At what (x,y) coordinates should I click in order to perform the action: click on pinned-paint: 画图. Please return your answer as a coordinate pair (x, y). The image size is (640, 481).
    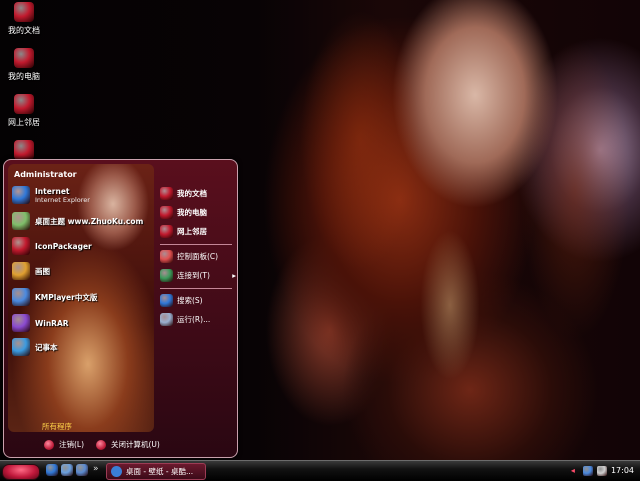
    Looking at the image, I should click on (31, 271).